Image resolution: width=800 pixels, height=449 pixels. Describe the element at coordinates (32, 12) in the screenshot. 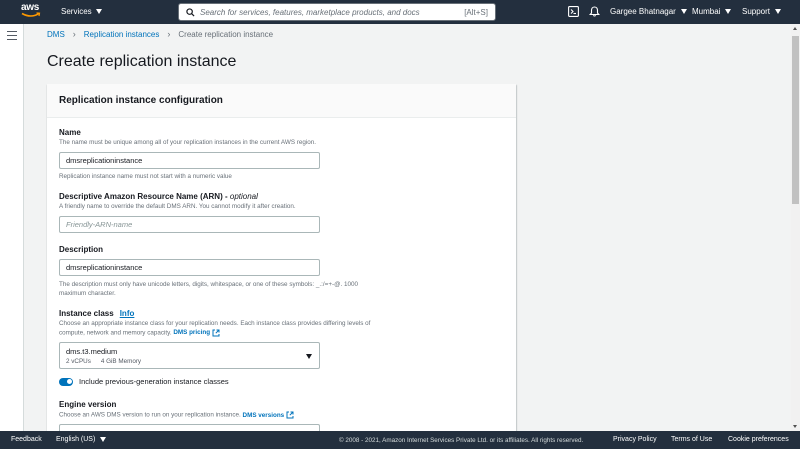

I see `aws-logo-icon: aws` at that location.